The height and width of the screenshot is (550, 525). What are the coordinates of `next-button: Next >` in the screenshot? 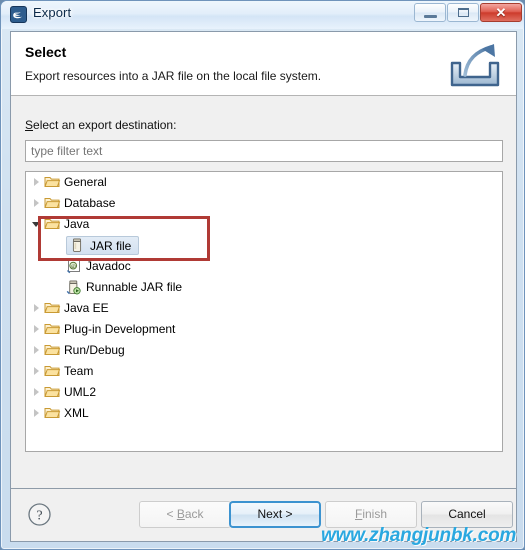 It's located at (275, 514).